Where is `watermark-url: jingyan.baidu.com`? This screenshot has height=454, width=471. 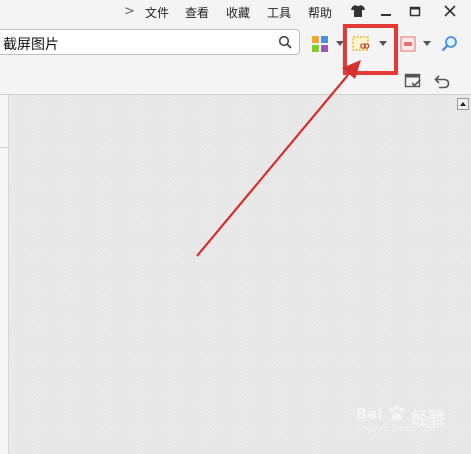
watermark-url: jingyan.baidu.com is located at coordinates (398, 429).